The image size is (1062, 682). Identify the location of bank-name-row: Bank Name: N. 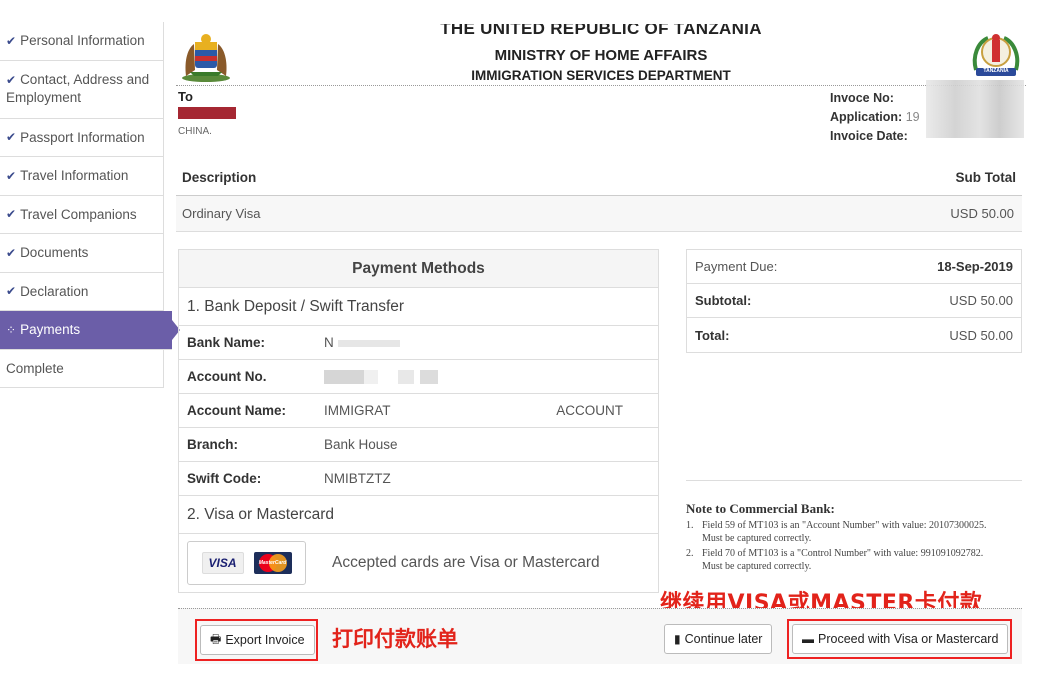
(418, 343).